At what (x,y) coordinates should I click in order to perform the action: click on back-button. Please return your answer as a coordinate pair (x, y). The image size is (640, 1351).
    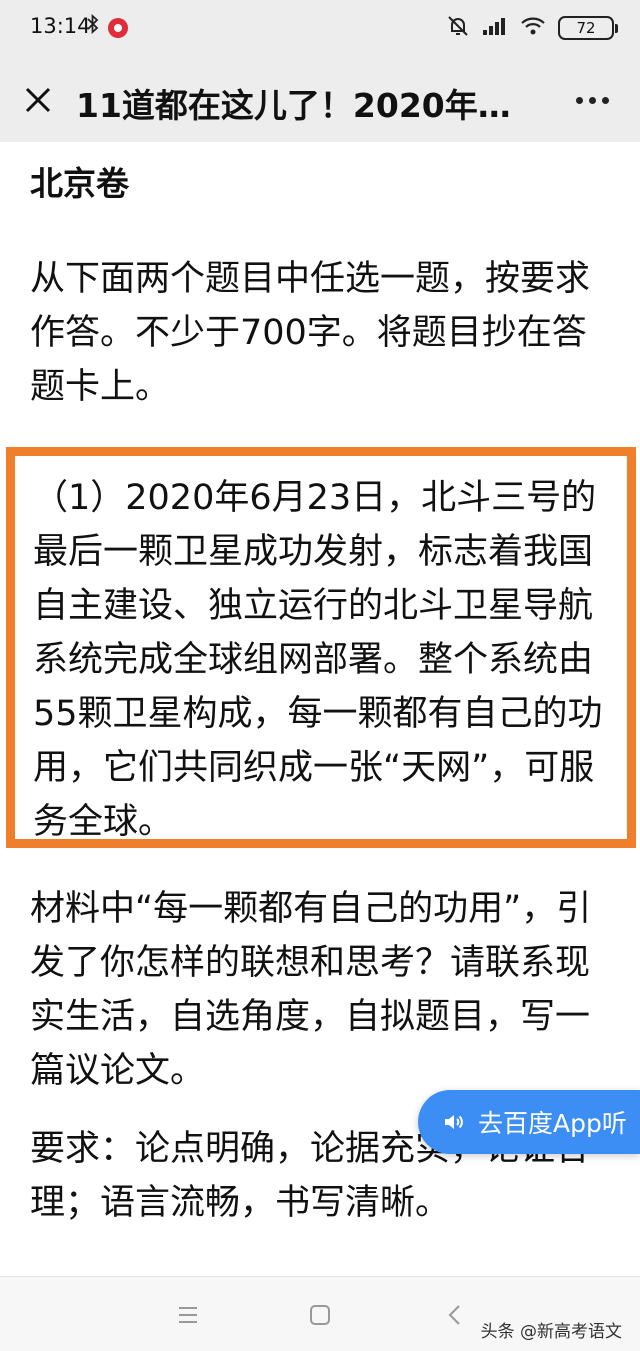
    Looking at the image, I should click on (454, 1315).